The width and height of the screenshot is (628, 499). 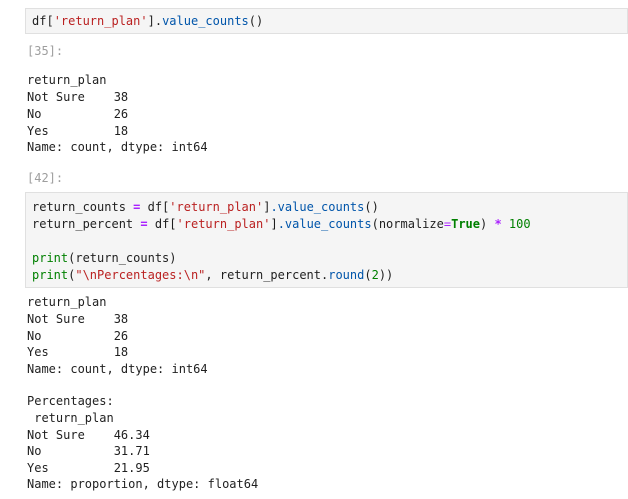 What do you see at coordinates (83, 224) in the screenshot?
I see `code-token: return_percent` at bounding box center [83, 224].